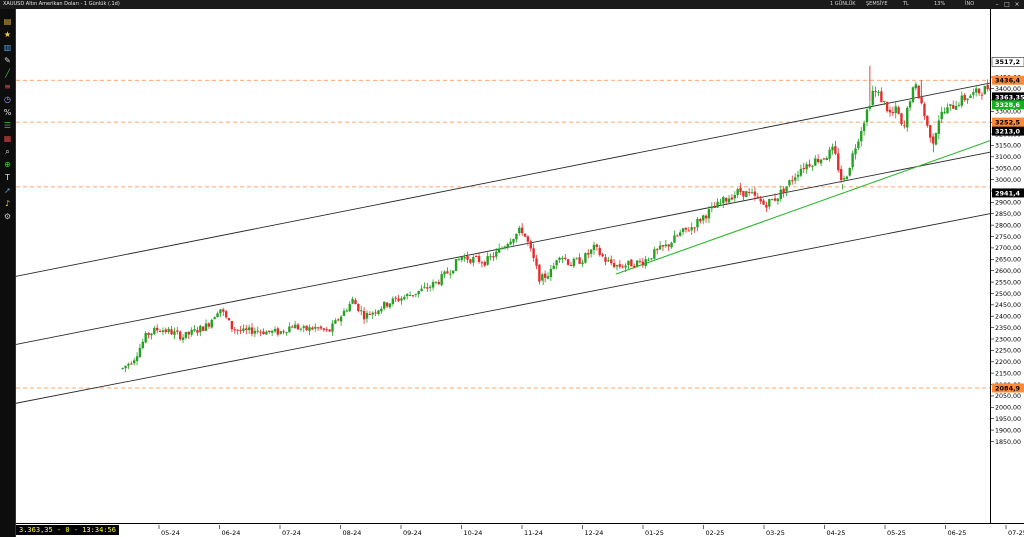 The height and width of the screenshot is (537, 1024). What do you see at coordinates (1008, 248) in the screenshot?
I see `y-tick-label: 2700,00` at bounding box center [1008, 248].